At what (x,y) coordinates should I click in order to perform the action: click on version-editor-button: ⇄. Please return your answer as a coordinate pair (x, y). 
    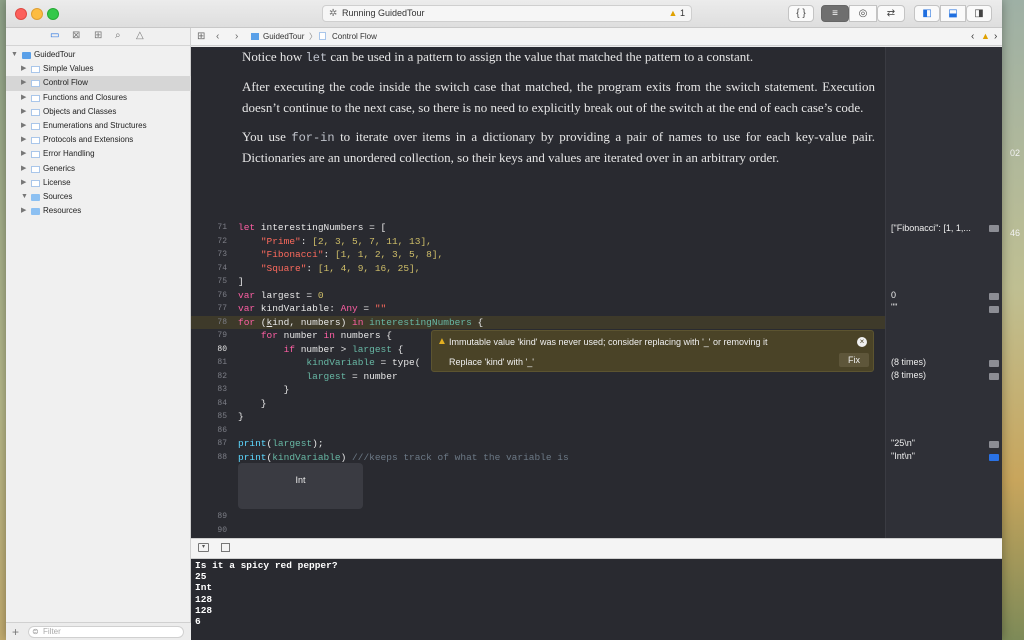
    Looking at the image, I should click on (891, 13).